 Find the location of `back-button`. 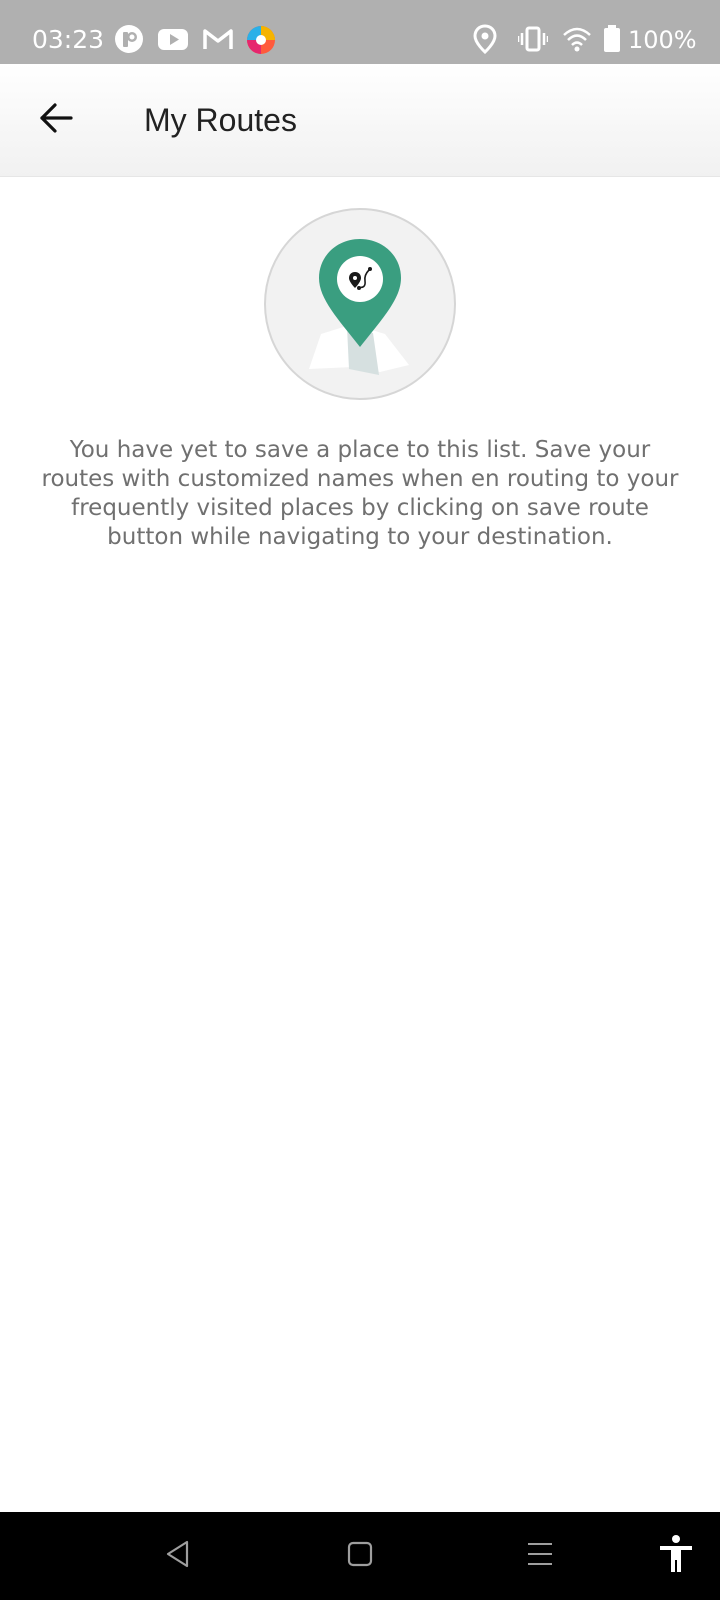

back-button is located at coordinates (56, 120).